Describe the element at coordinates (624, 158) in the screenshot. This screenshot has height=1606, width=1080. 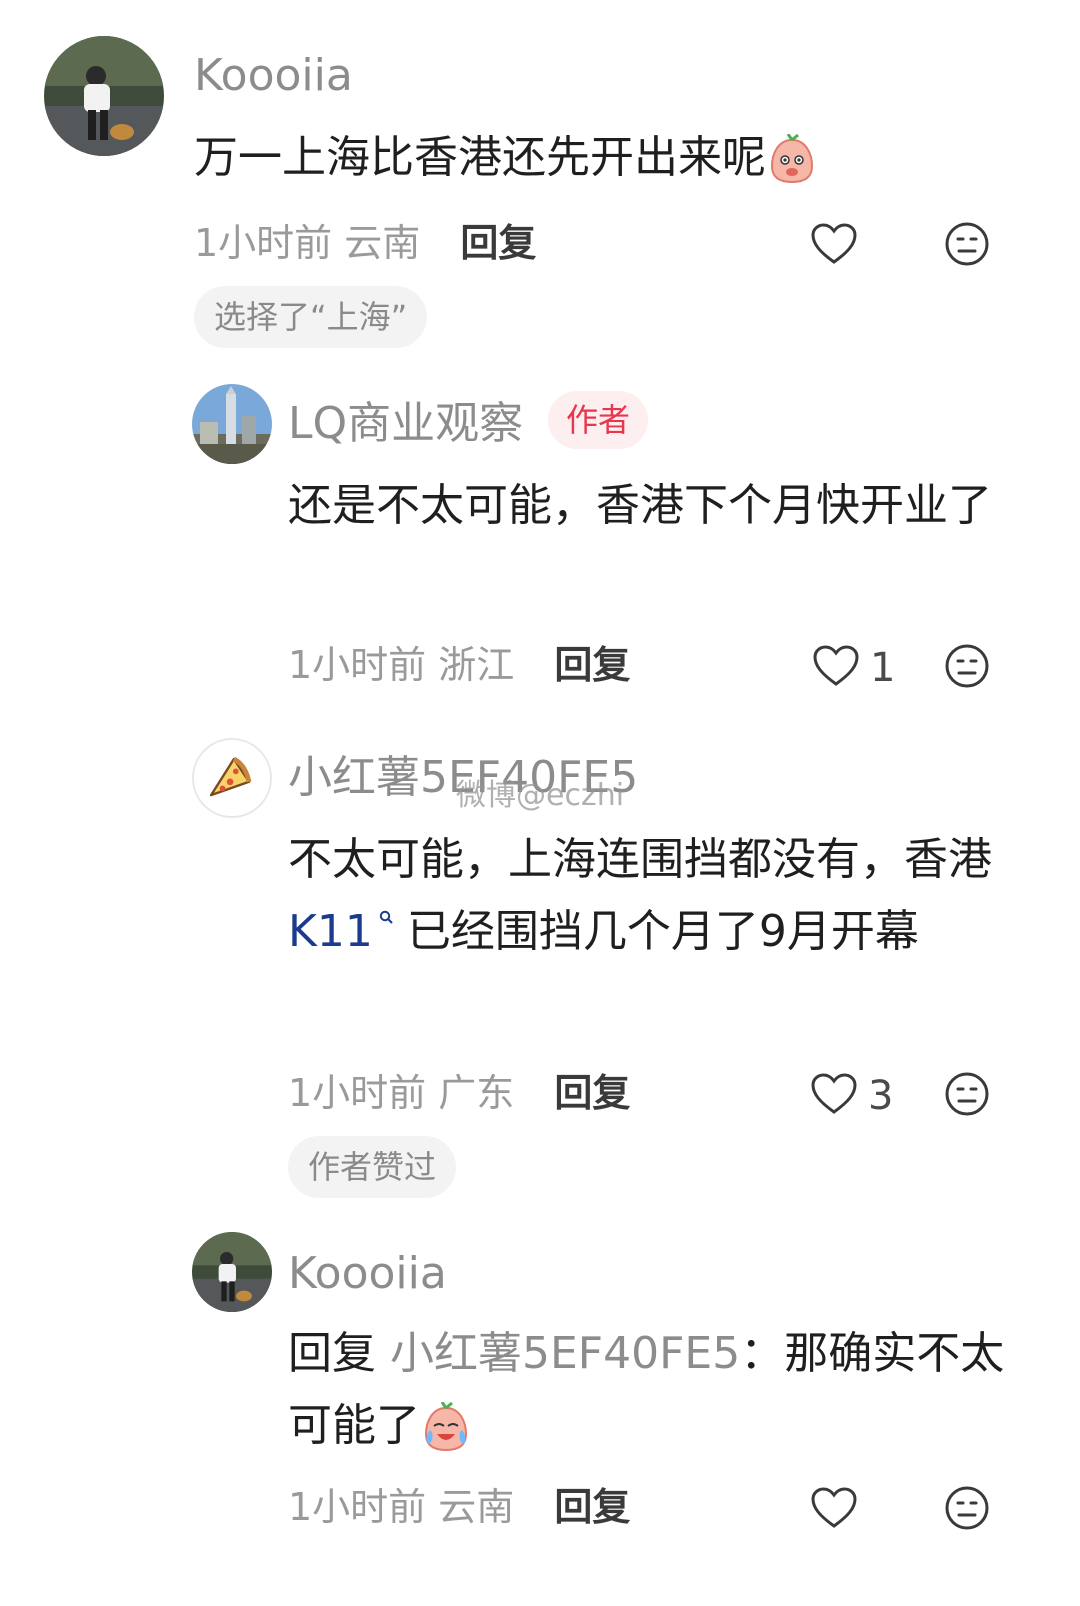
I see `comment-text: 万一上海比香港还先开出来呢` at that location.